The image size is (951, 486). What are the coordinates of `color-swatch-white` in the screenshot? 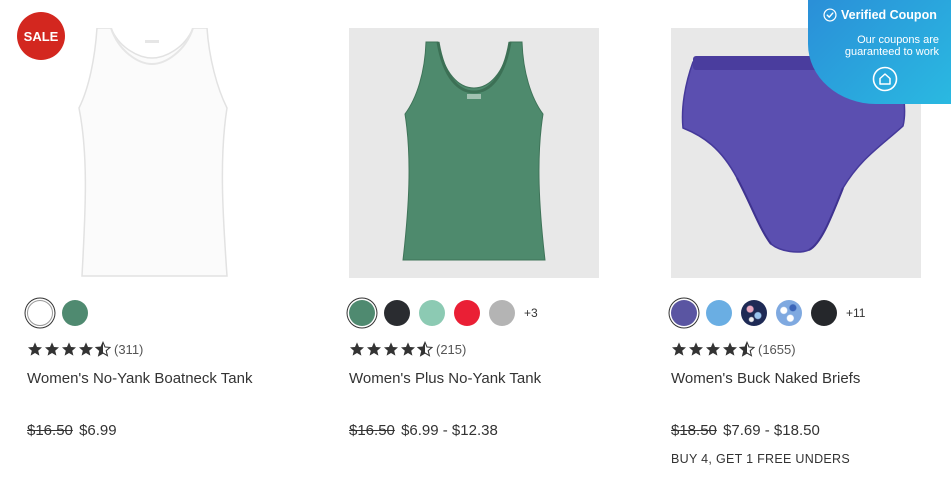 It's located at (40, 313).